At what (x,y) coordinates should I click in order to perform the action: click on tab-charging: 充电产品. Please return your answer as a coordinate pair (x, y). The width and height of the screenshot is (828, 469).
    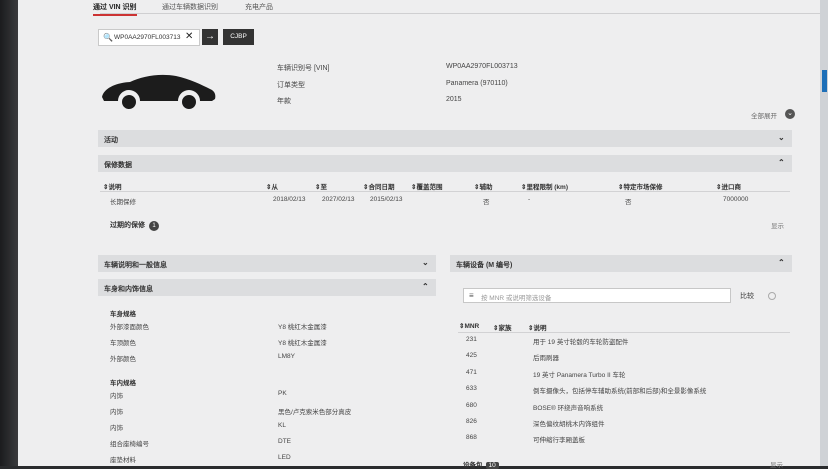
    Looking at the image, I should click on (259, 7).